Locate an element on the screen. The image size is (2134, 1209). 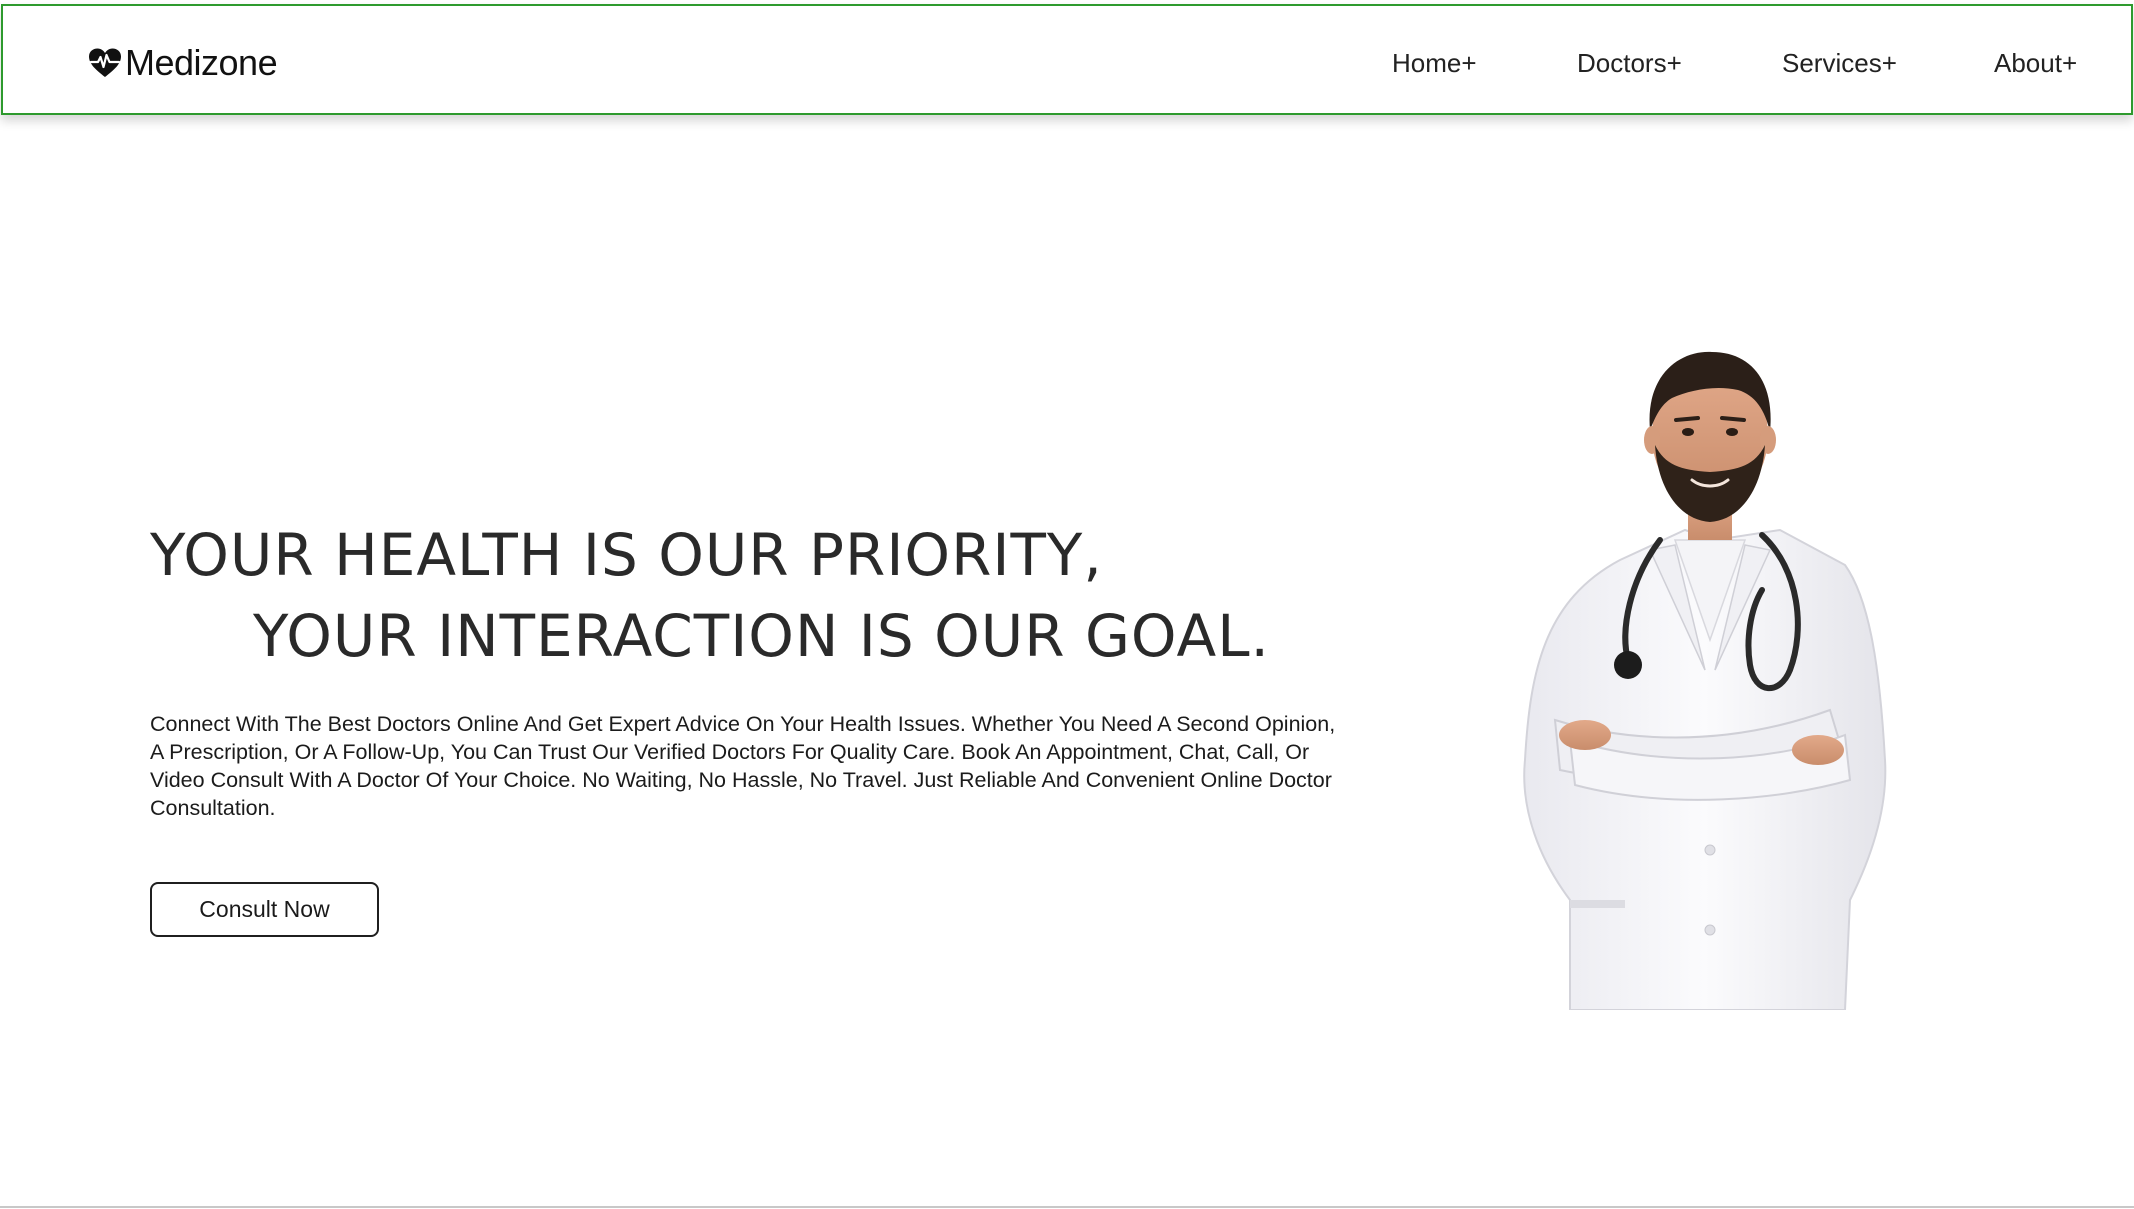
brand-name: Medizone is located at coordinates (201, 62).